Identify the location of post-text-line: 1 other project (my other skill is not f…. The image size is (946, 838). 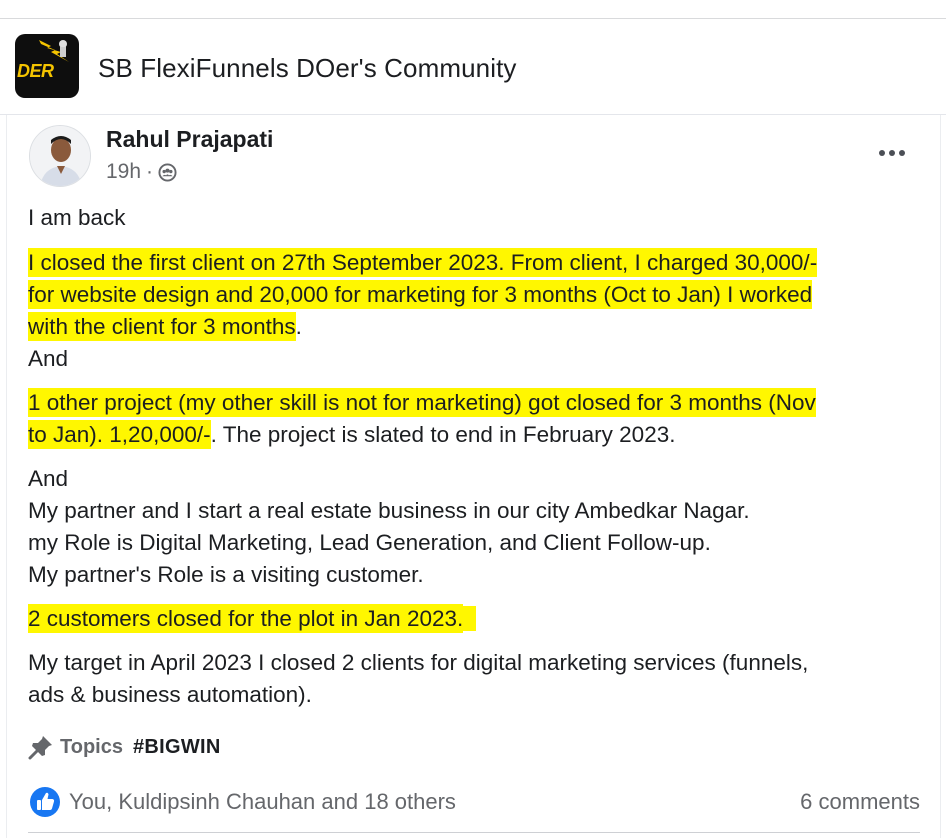
(422, 403).